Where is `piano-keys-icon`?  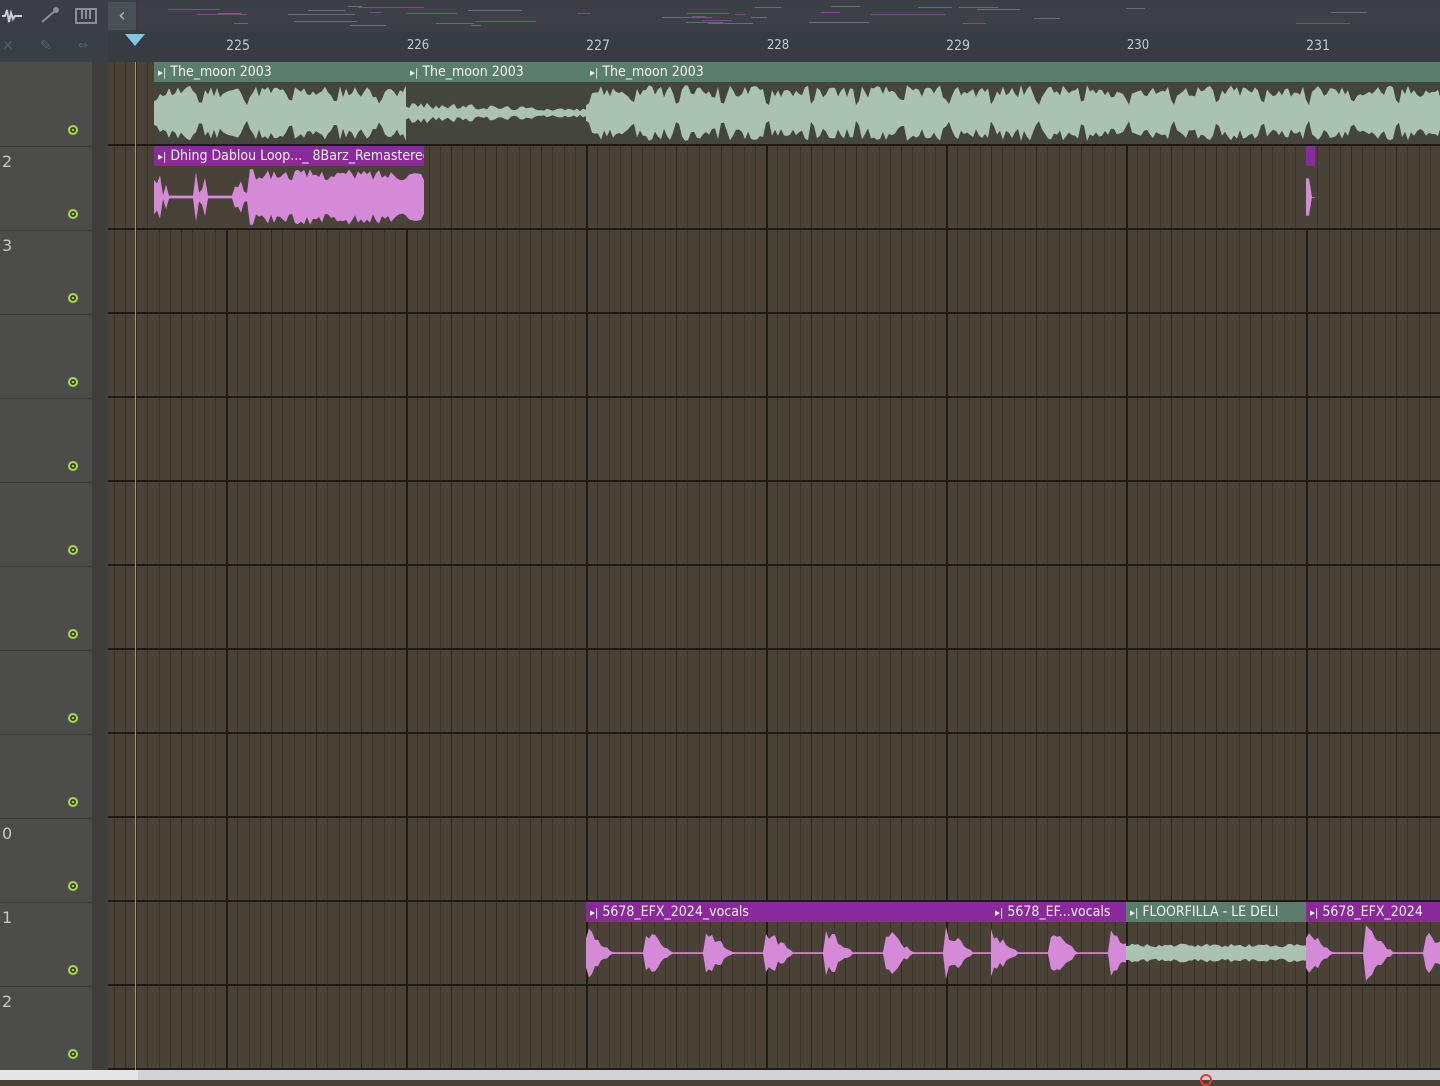
piano-keys-icon is located at coordinates (86, 16).